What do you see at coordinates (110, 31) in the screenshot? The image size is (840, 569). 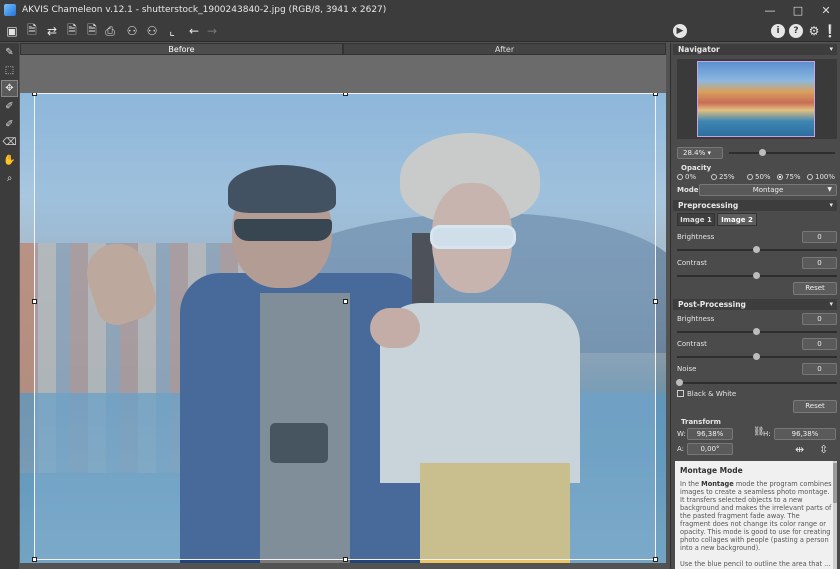 I see `print-icon: ⎙` at bounding box center [110, 31].